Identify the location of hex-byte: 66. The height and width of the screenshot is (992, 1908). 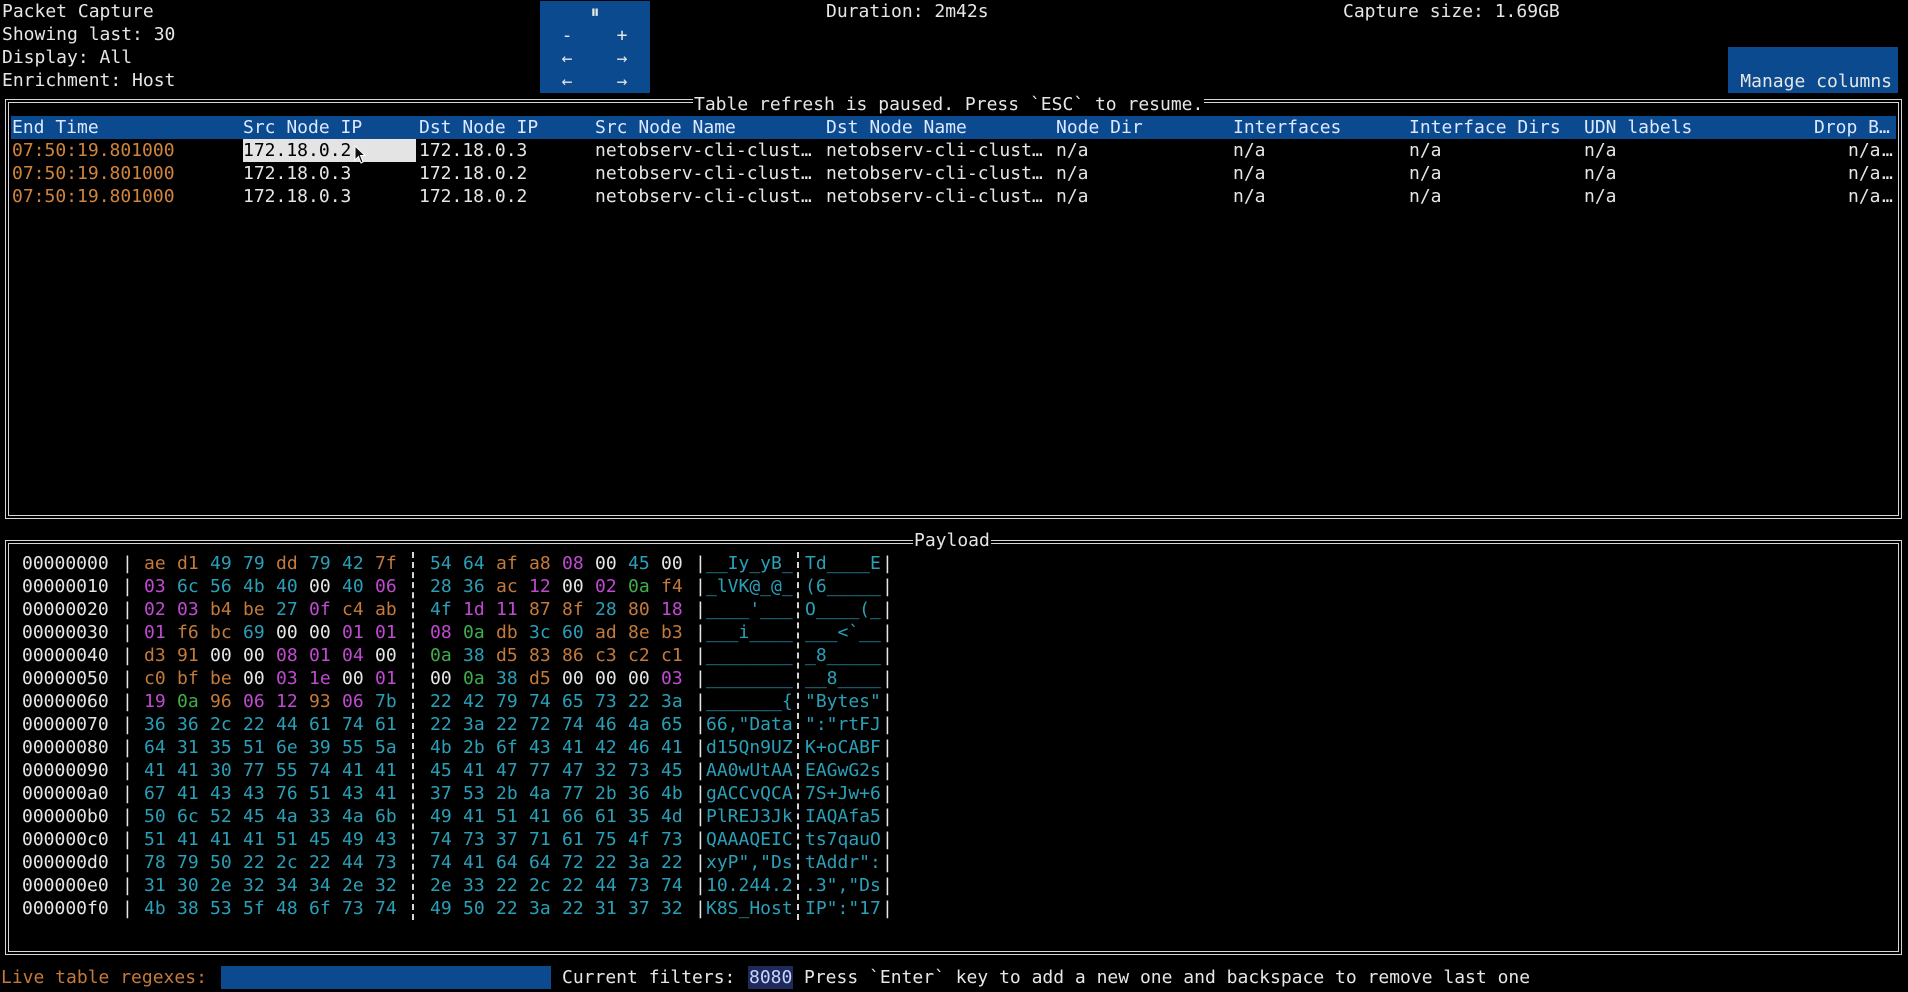
(573, 816).